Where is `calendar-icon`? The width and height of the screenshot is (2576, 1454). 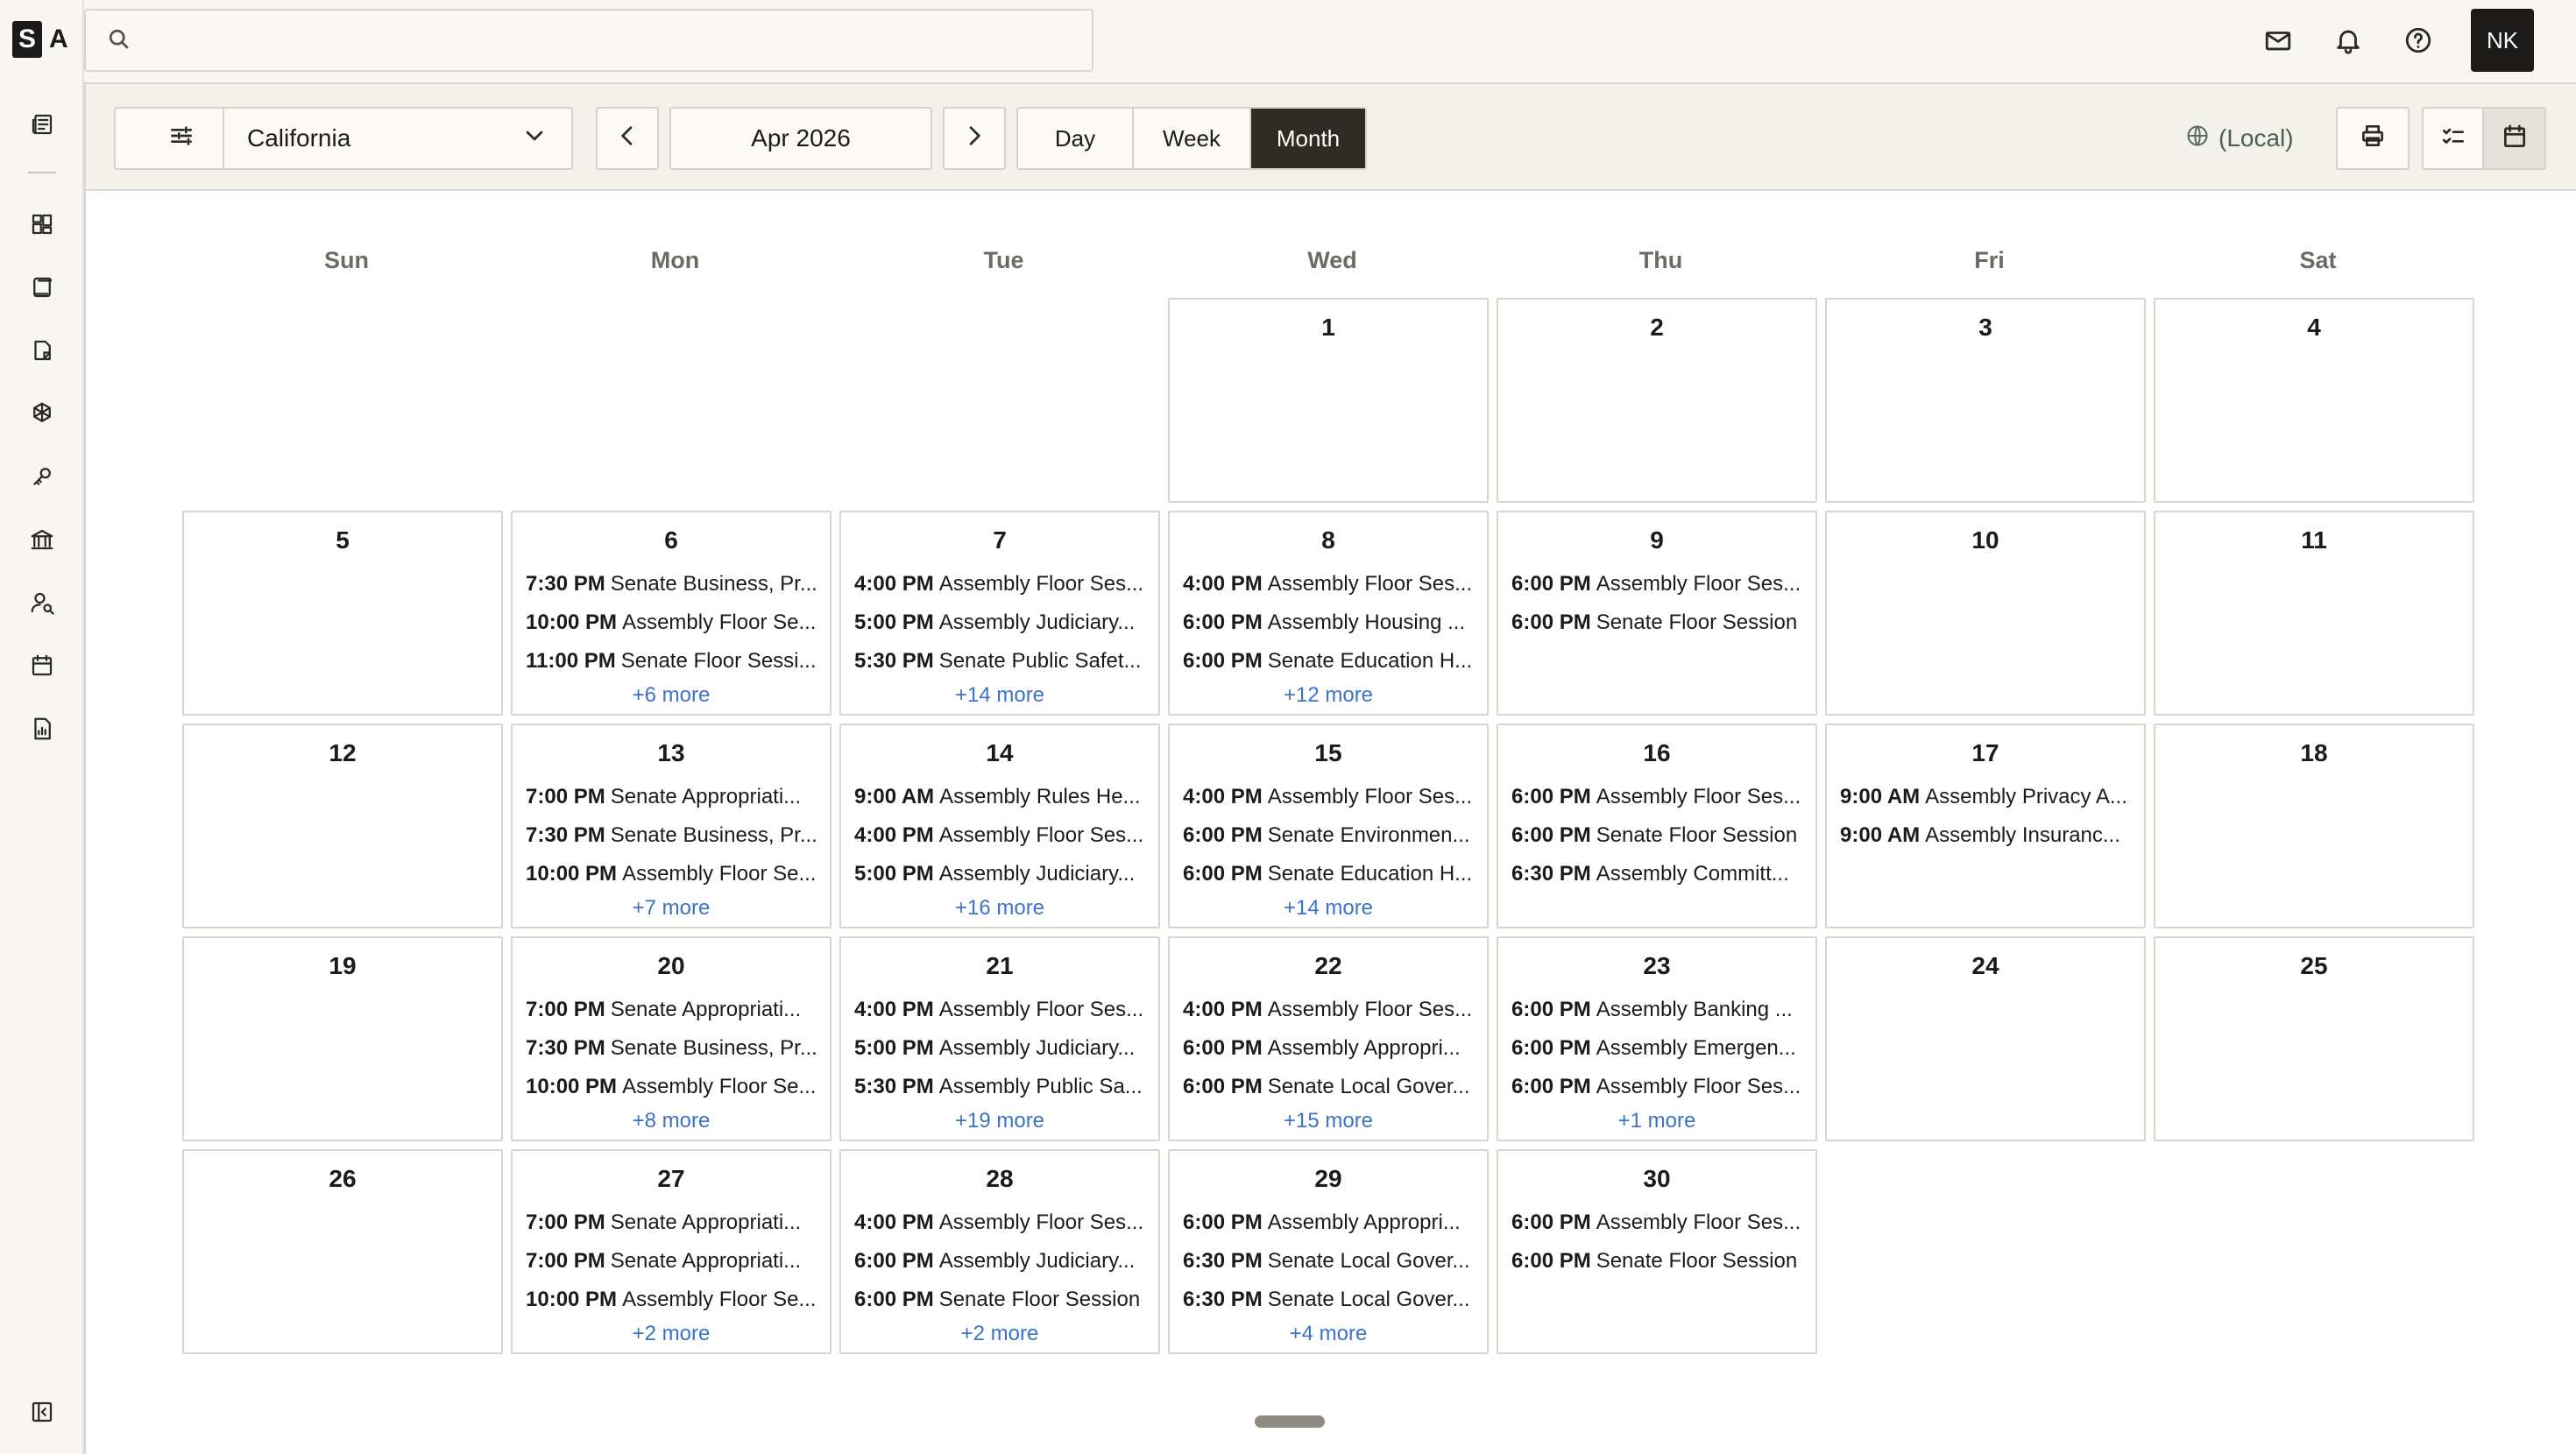 calendar-icon is located at coordinates (42, 665).